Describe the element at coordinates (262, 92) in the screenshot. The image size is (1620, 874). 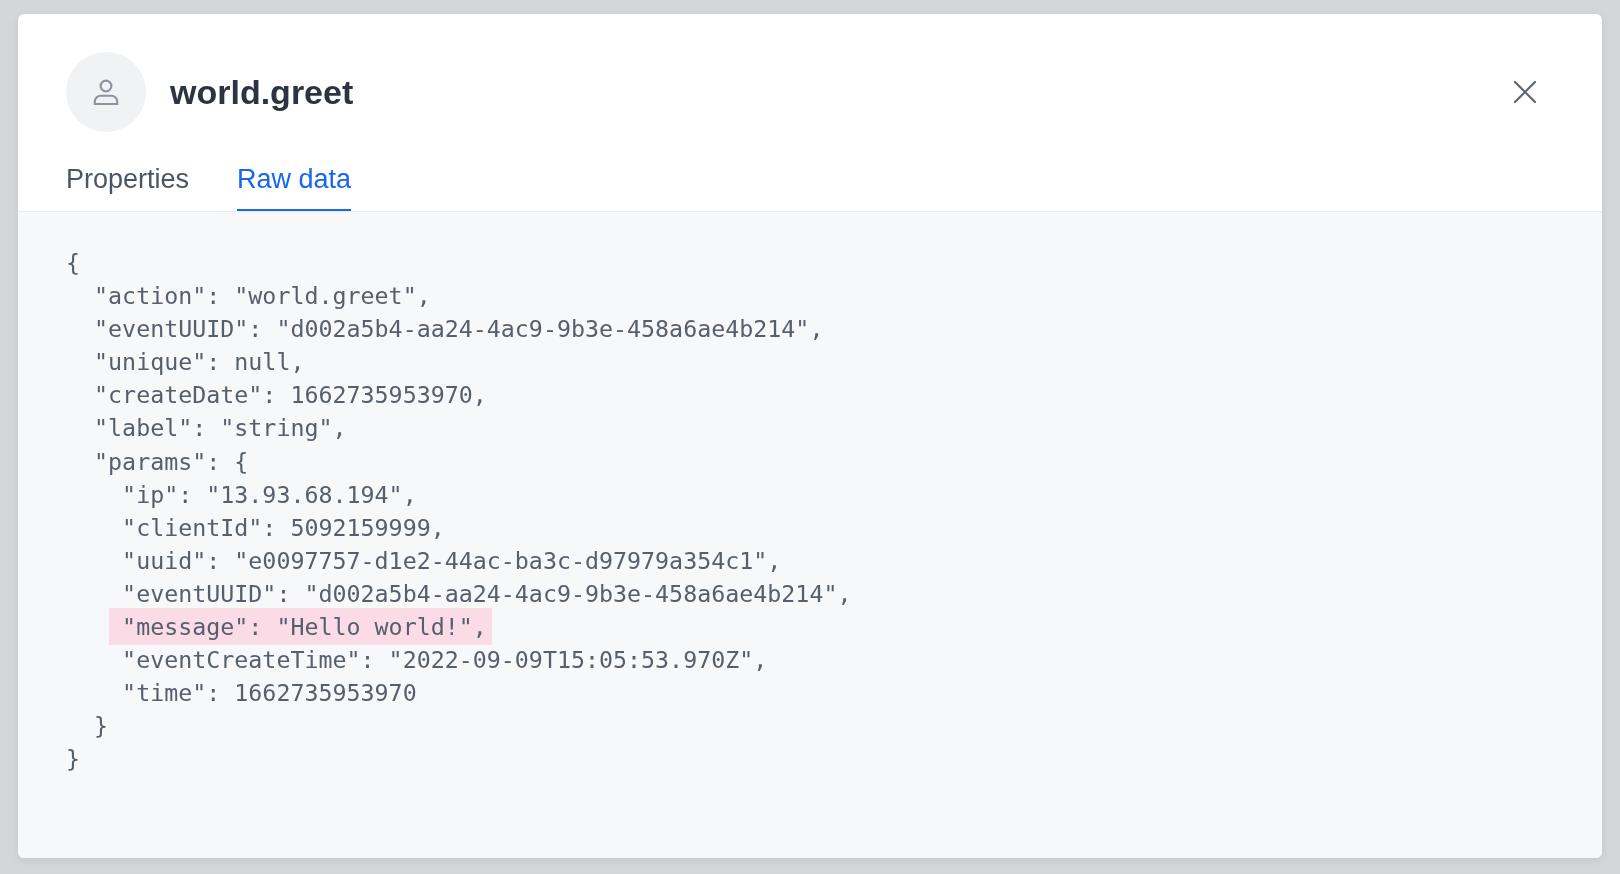
I see `dialog-title: world.greet` at that location.